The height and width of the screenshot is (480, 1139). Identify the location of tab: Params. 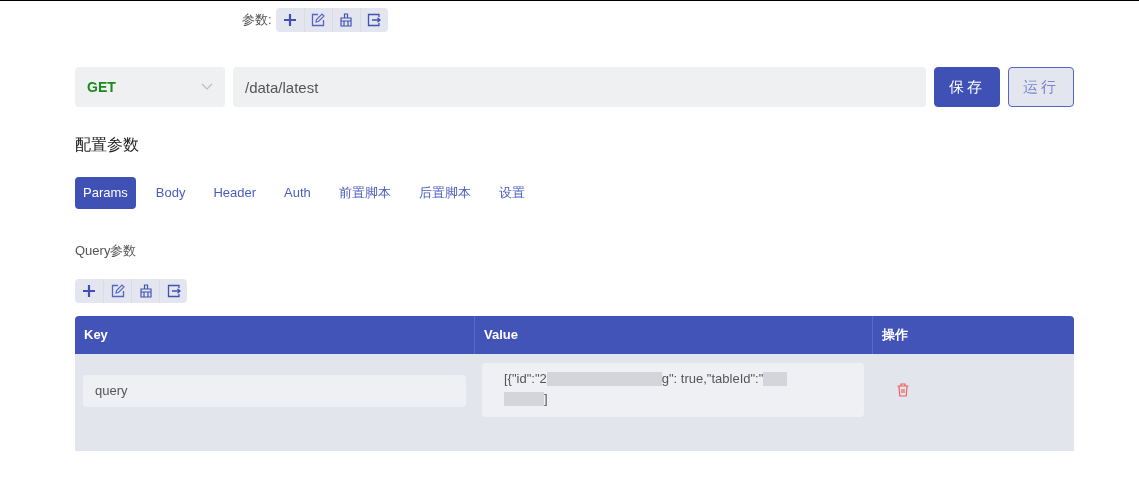
(105, 193).